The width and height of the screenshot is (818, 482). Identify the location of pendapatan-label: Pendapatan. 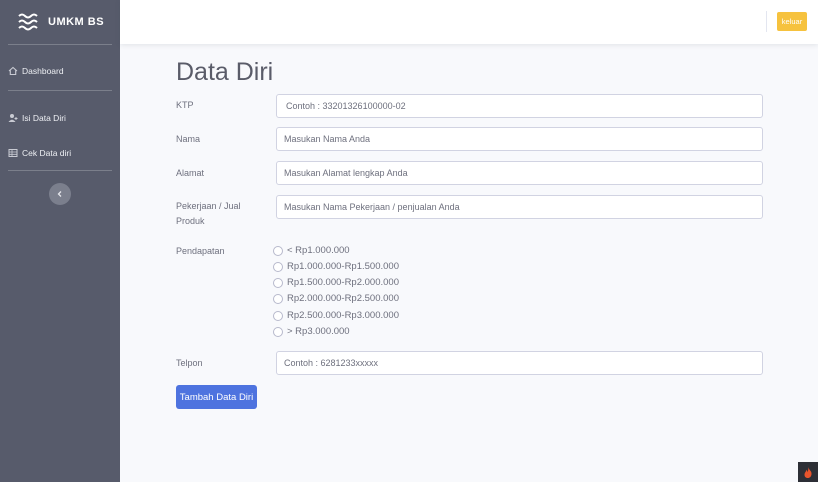
(200, 251).